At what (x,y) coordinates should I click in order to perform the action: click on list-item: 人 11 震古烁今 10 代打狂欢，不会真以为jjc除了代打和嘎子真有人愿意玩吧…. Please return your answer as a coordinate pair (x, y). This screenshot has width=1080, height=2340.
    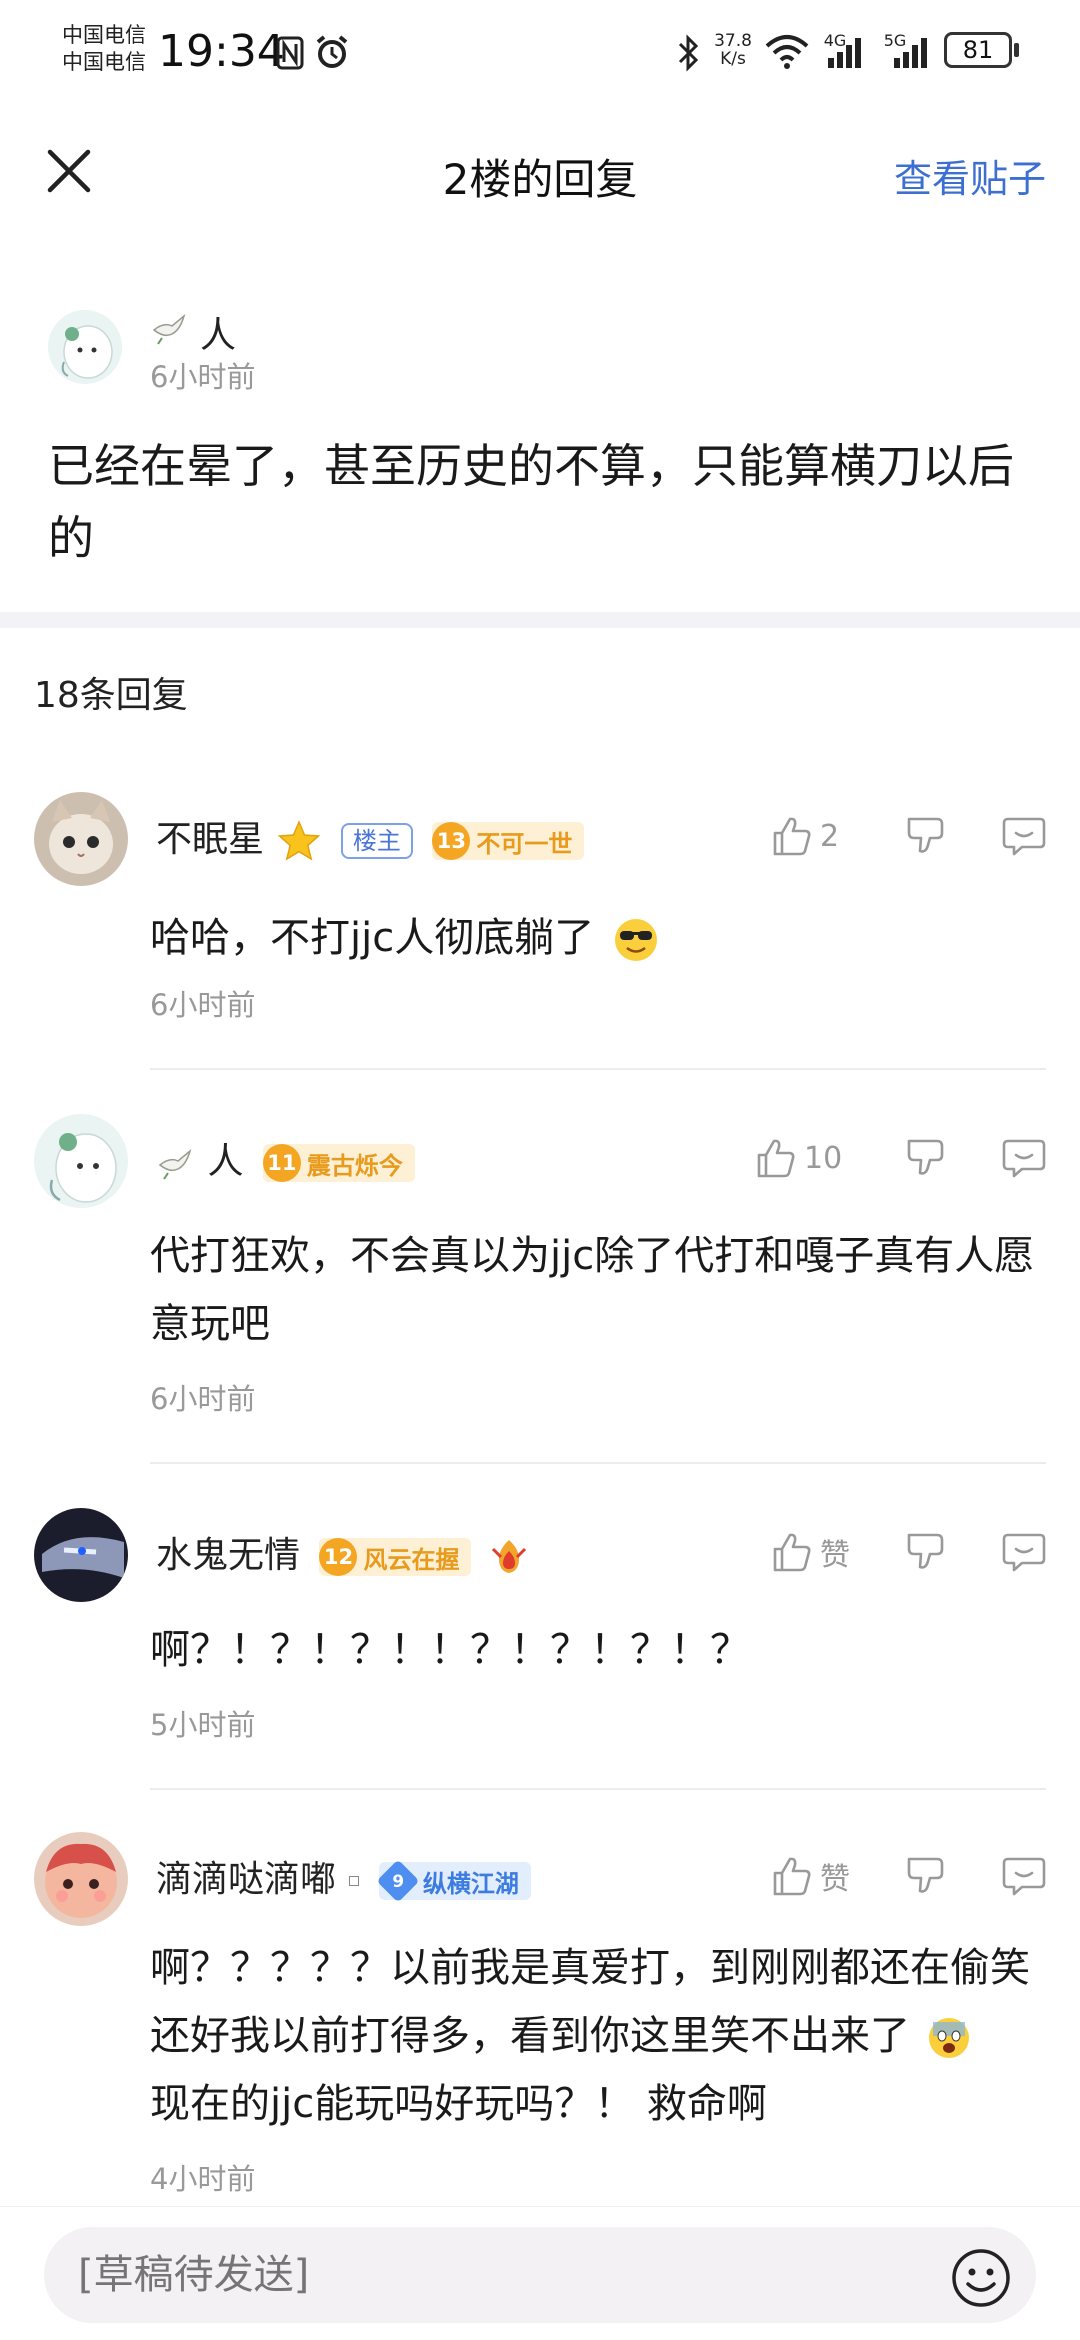
    Looking at the image, I should click on (540, 1289).